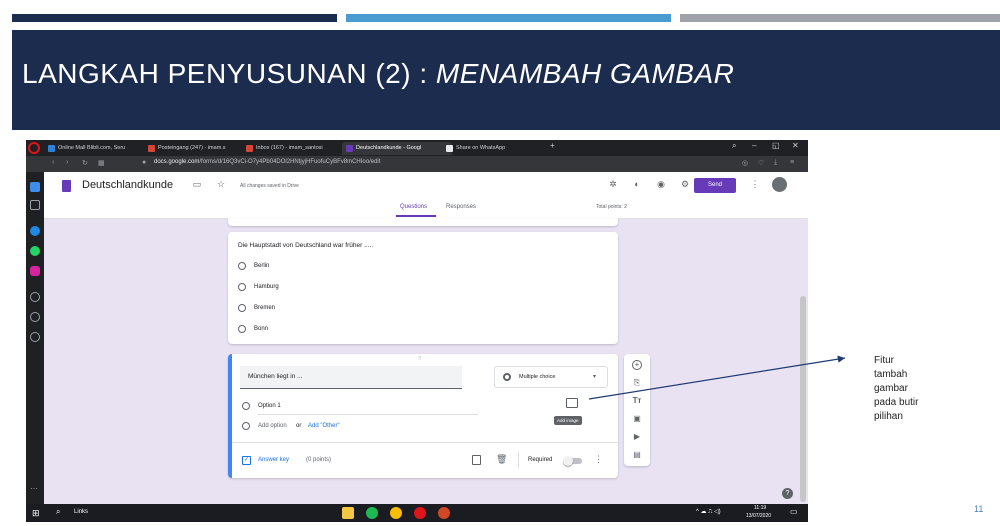 This screenshot has height=526, width=1000. What do you see at coordinates (637, 365) in the screenshot?
I see `add-question-icon: +` at bounding box center [637, 365].